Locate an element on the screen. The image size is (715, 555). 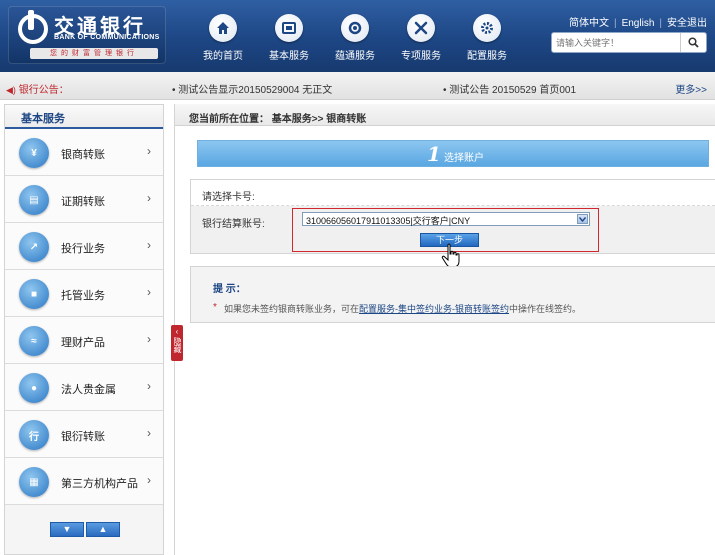
lang-english-link: English is located at coordinates (638, 23).